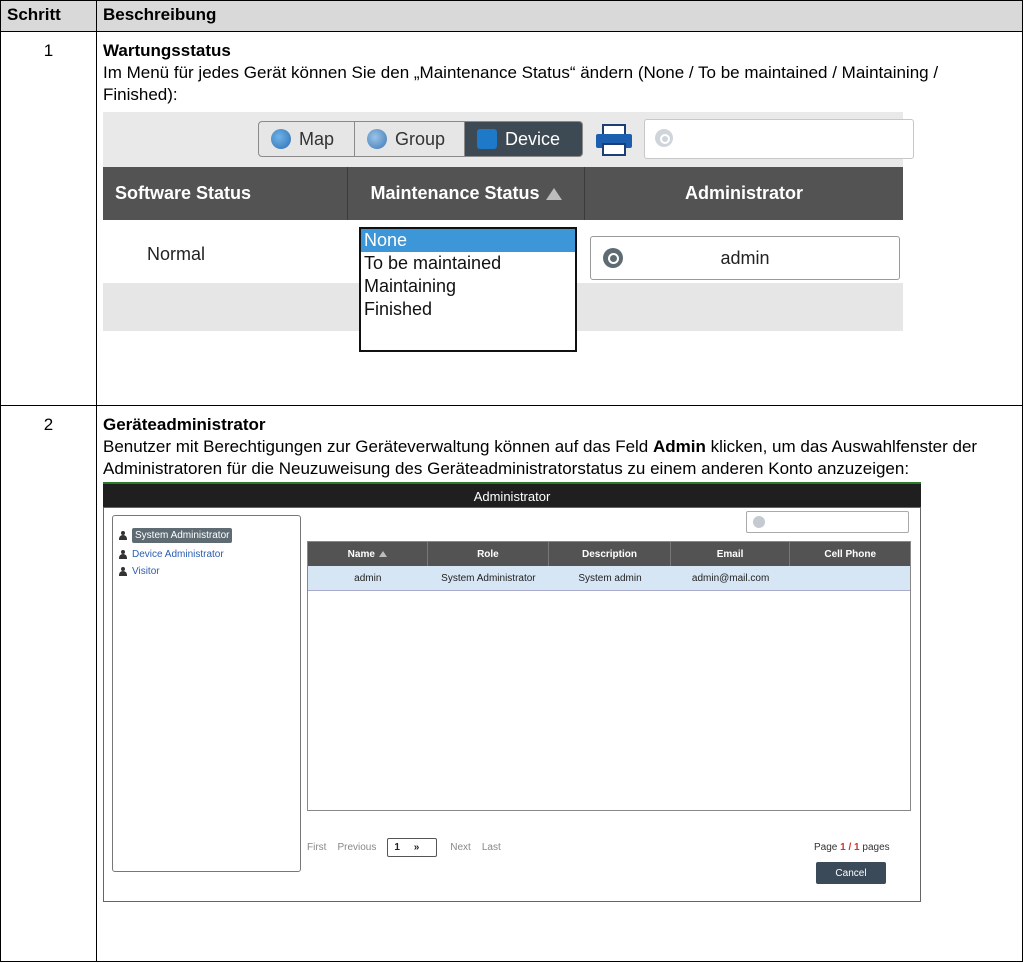  I want to click on toolbar: Map Group Device, so click(508, 139).